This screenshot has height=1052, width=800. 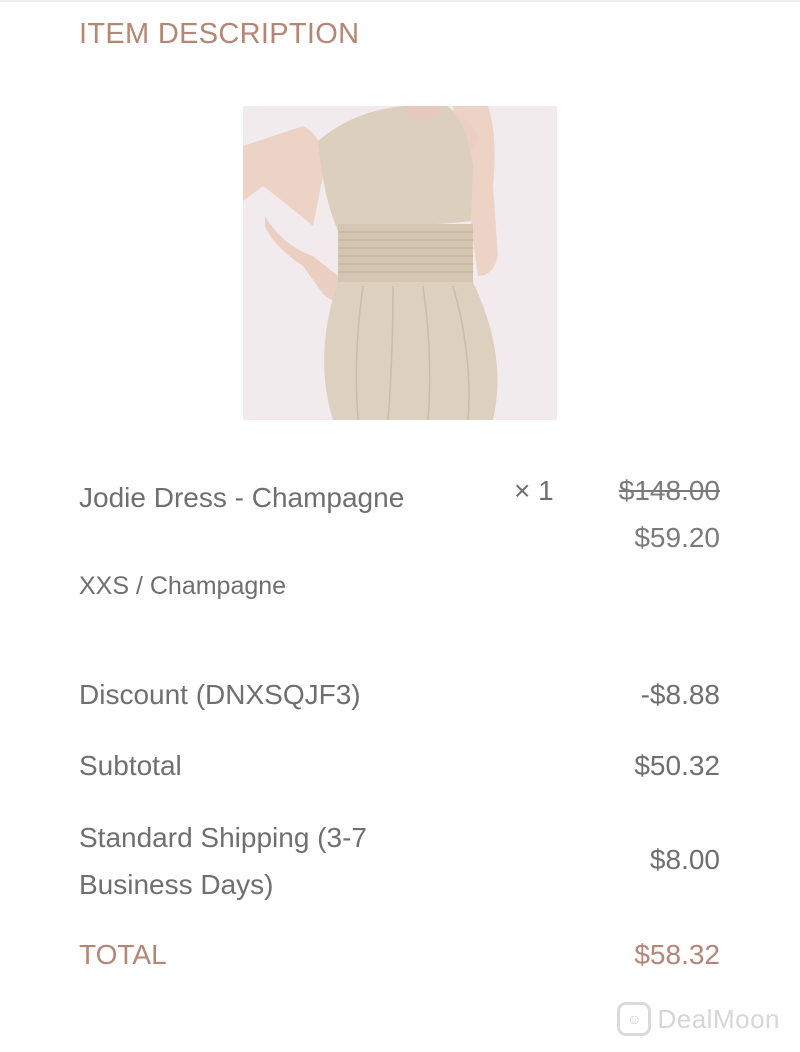 What do you see at coordinates (718, 1018) in the screenshot?
I see `watermark-text: DealMoon` at bounding box center [718, 1018].